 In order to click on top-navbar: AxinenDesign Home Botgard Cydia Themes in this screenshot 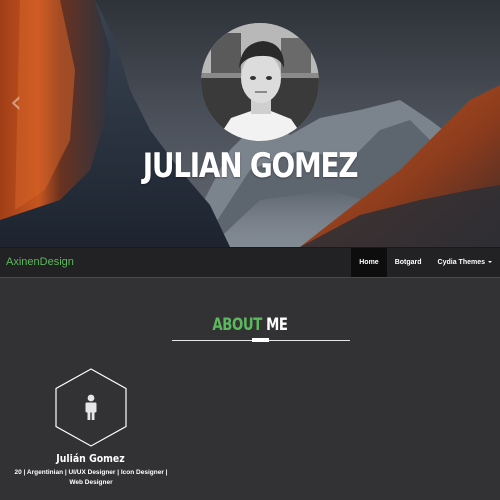, I will do `click(250, 262)`.